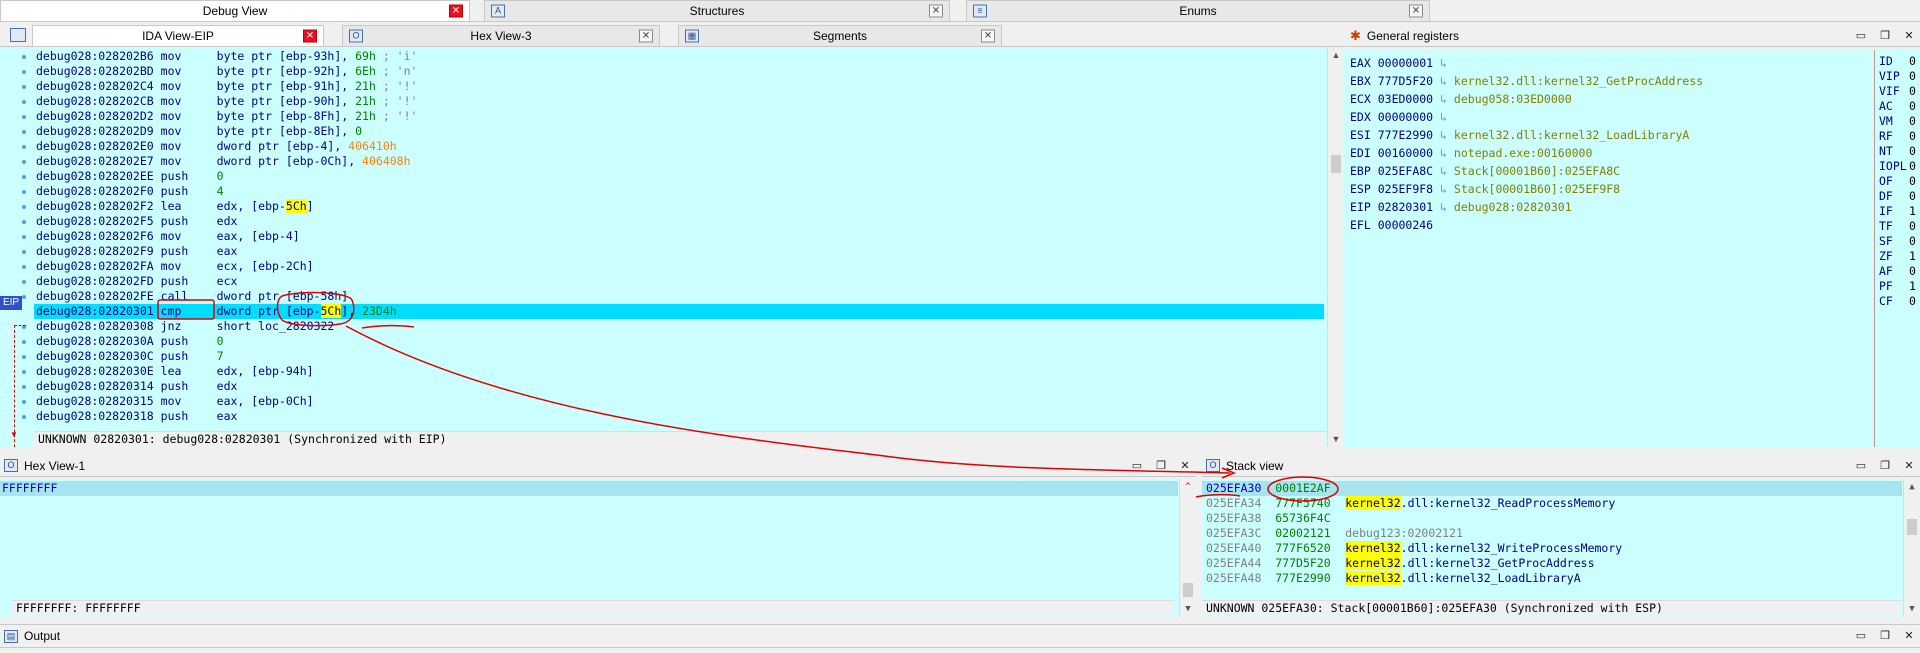 This screenshot has width=1920, height=653. Describe the element at coordinates (1310, 503) in the screenshot. I see `stack-value: 777F5740` at that location.